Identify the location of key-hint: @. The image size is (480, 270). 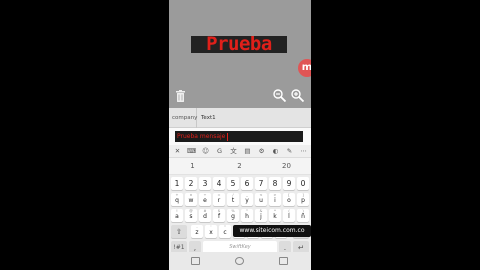
(191, 211).